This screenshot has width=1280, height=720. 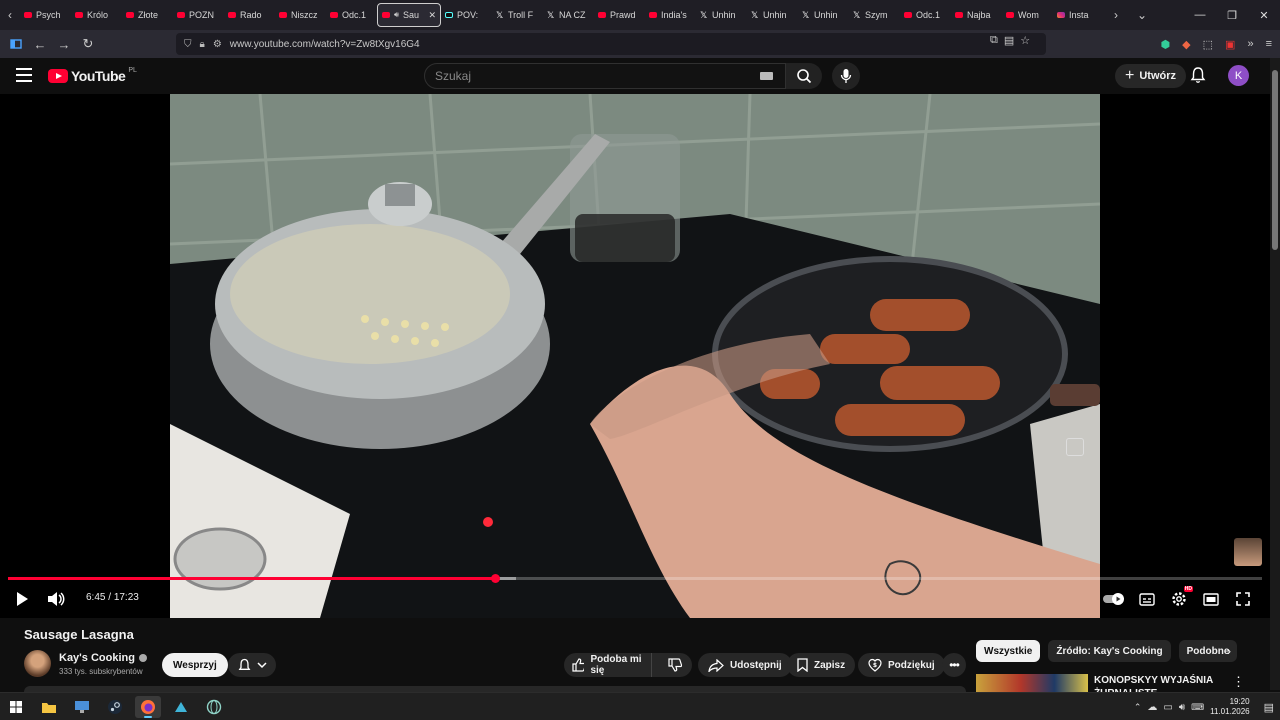 I want to click on tab: Prawd, so click(x=619, y=15).